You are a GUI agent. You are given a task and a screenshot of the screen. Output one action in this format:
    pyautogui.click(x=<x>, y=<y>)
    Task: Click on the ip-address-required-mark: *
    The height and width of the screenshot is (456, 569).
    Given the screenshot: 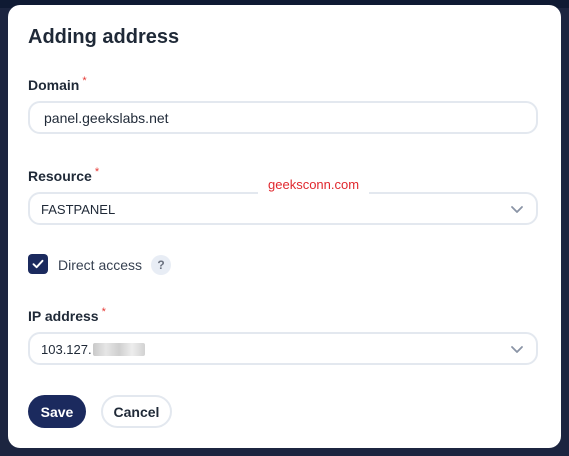 What is the action you would take?
    pyautogui.click(x=103, y=312)
    